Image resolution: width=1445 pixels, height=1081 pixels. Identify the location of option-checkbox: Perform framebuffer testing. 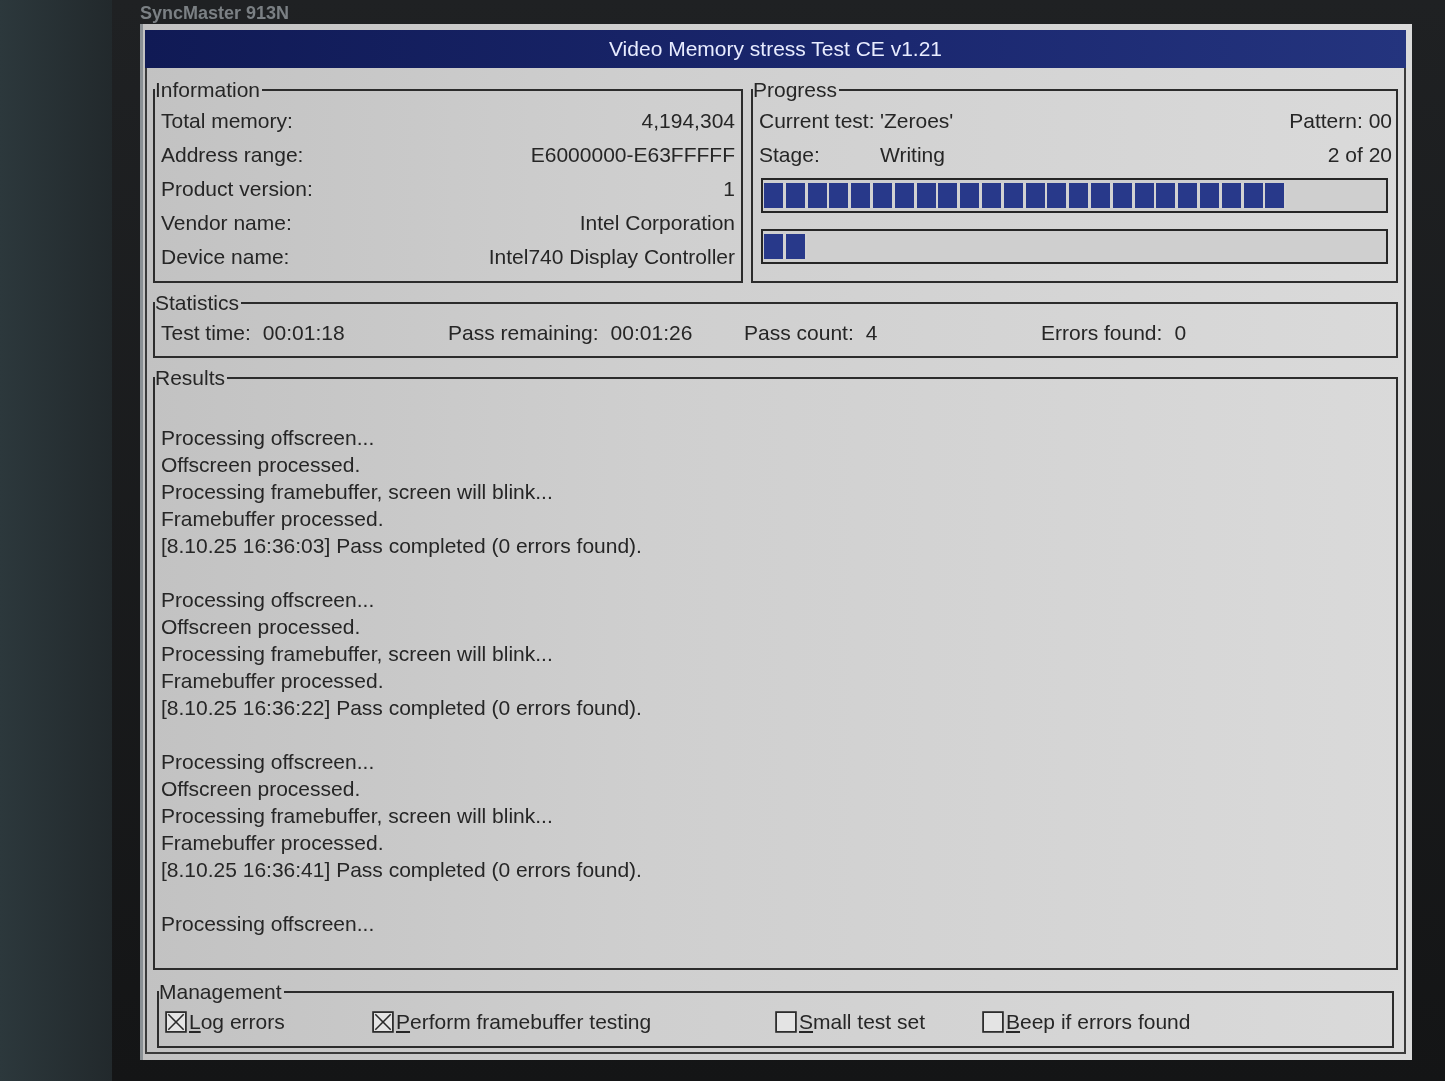
(512, 1022).